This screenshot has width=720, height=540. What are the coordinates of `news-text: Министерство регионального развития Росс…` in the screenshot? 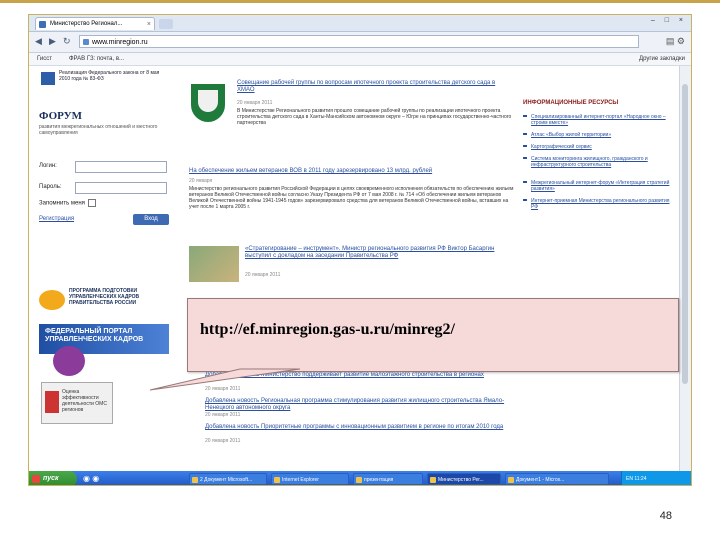 It's located at (351, 198).